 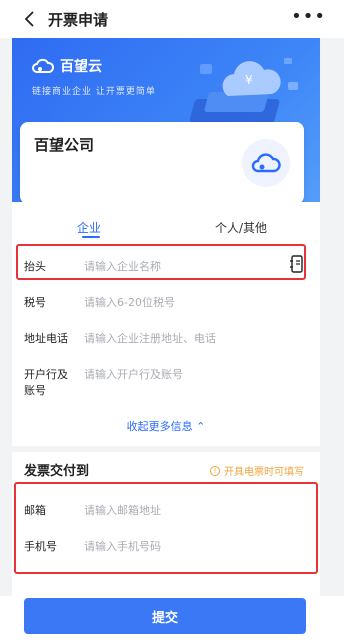 I want to click on info-icon: !, so click(x=215, y=470).